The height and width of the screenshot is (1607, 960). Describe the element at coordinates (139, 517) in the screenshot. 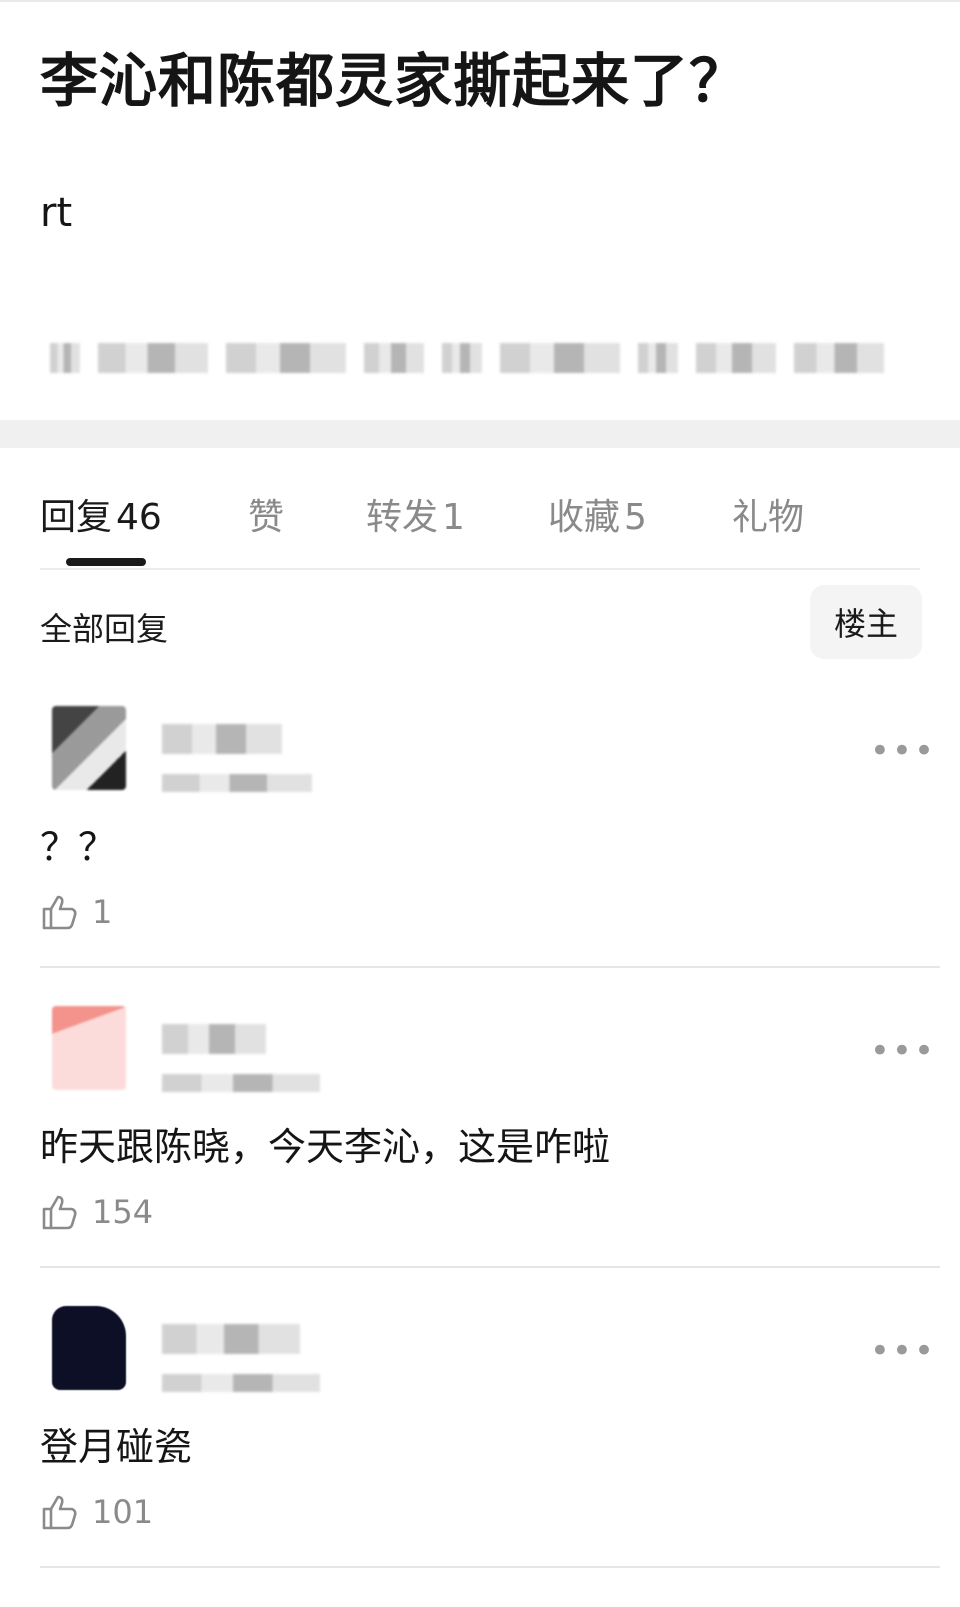

I see `tab-count: 46` at that location.